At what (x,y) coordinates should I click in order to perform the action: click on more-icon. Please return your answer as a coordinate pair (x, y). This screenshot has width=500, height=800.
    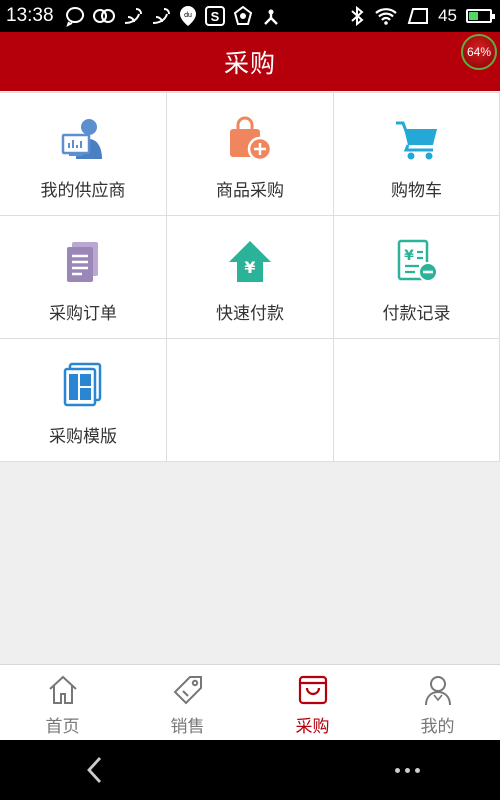
    Looking at the image, I should click on (407, 770).